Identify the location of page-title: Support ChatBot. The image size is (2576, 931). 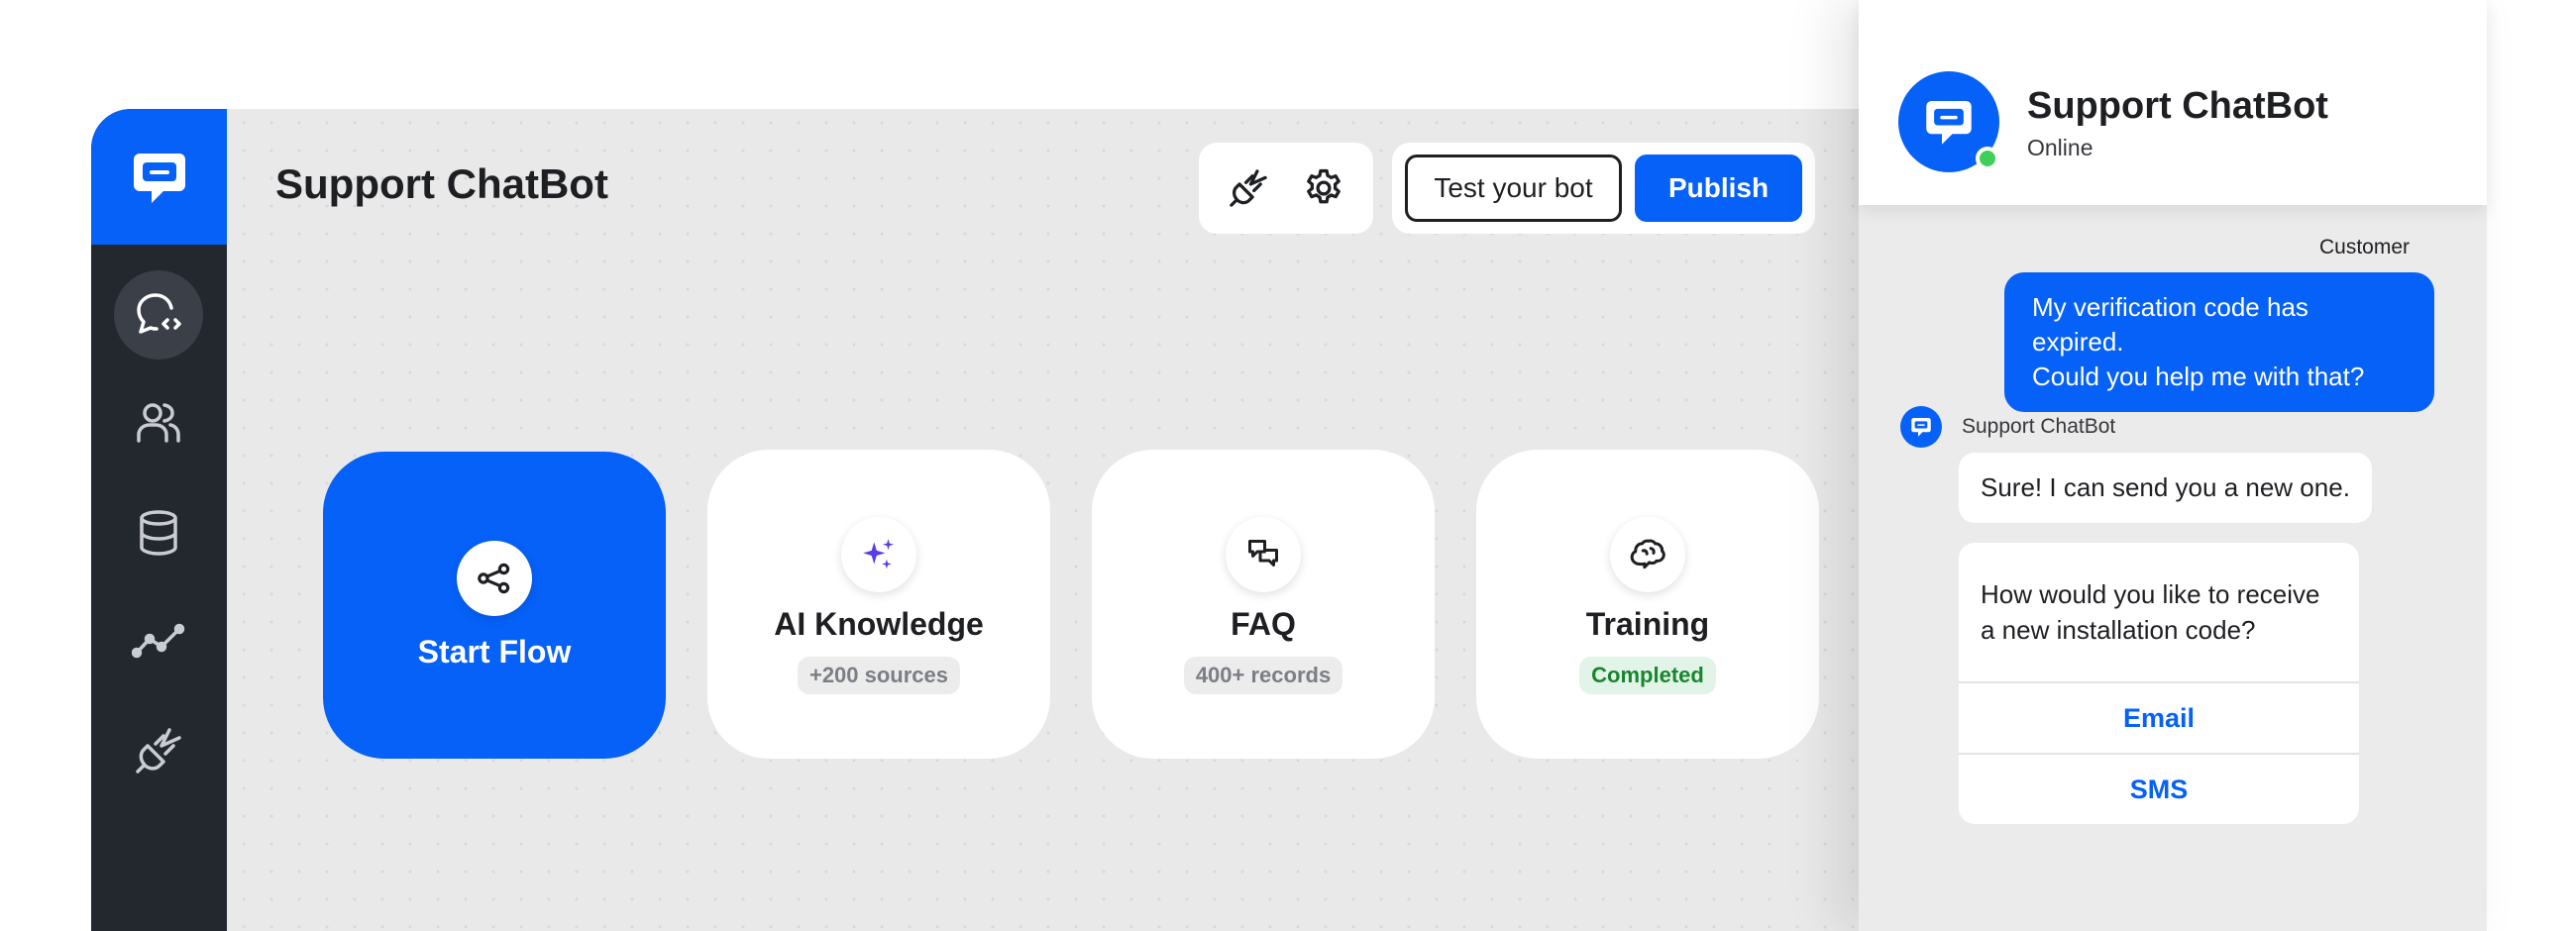
(442, 183).